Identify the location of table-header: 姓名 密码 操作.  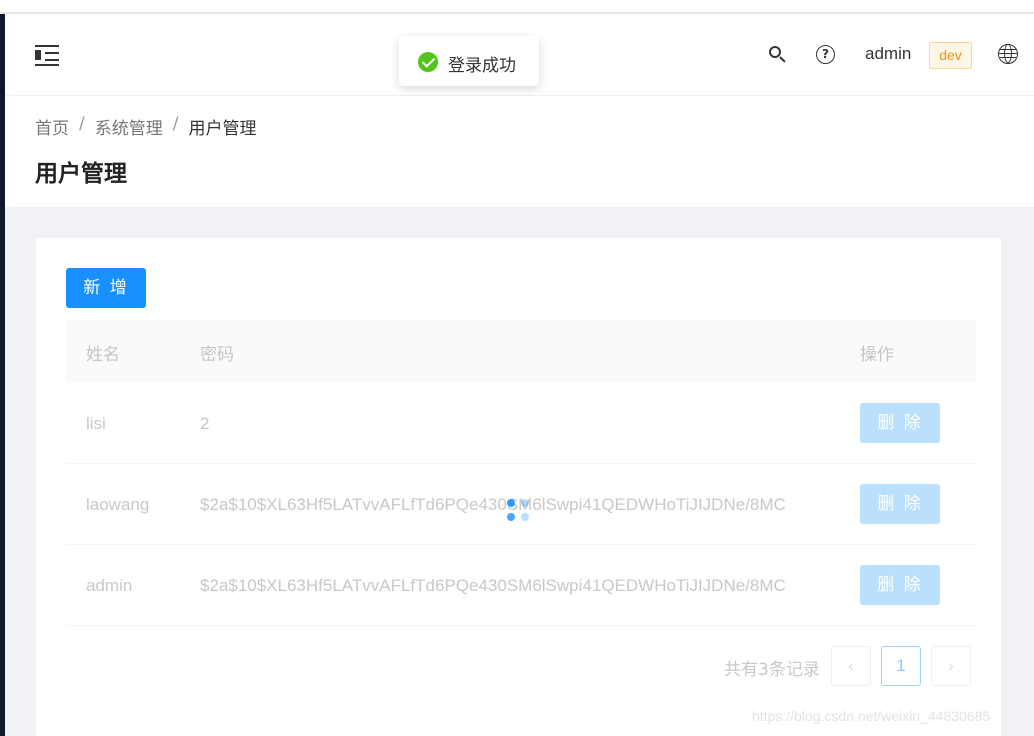
(521, 351).